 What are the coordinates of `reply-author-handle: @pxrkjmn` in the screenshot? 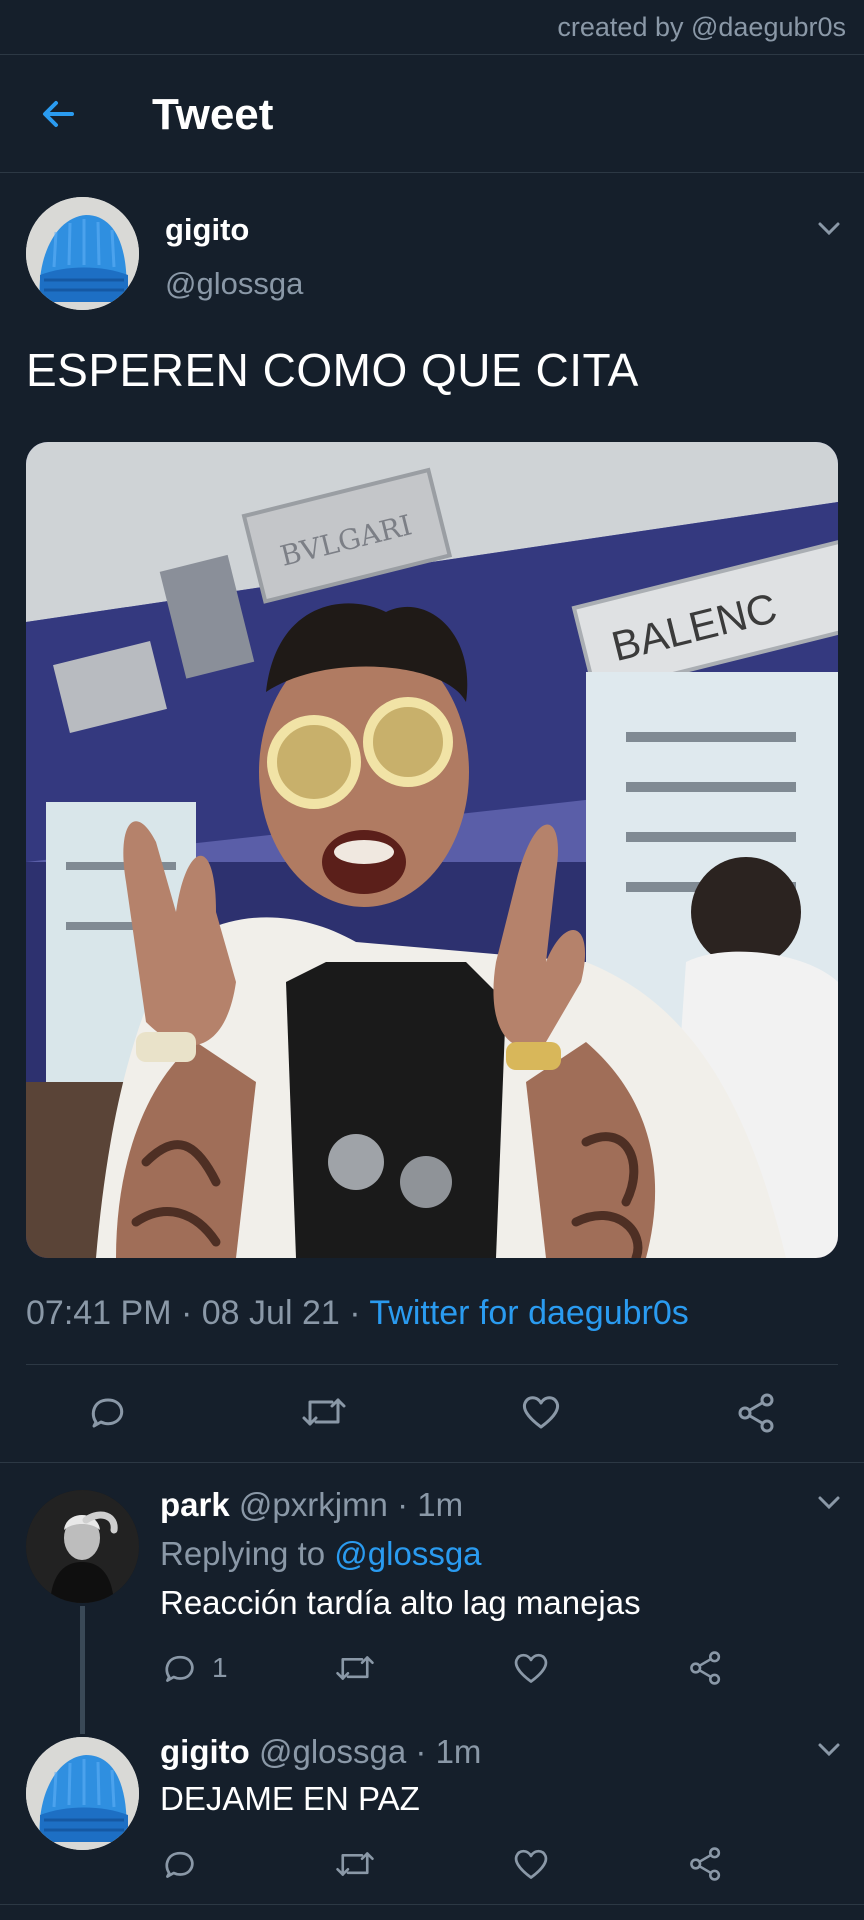 It's located at (313, 1504).